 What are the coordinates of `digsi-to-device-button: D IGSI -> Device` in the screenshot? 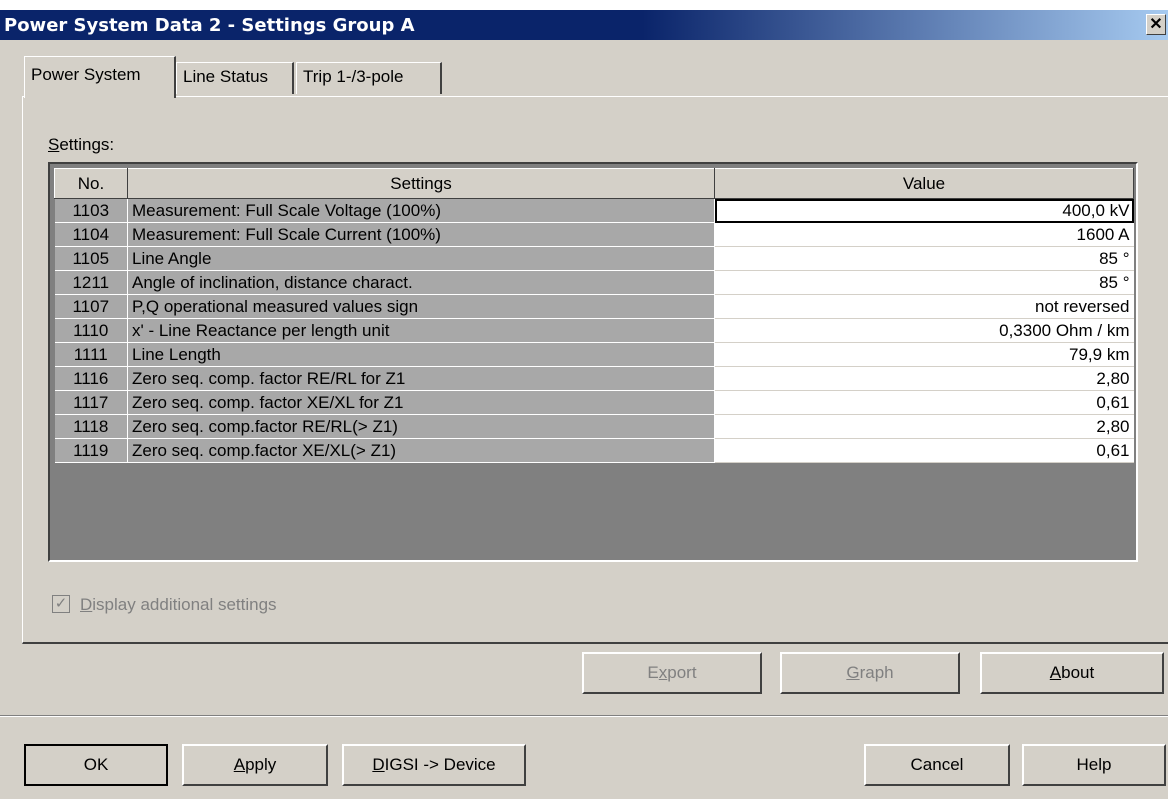 It's located at (434, 765).